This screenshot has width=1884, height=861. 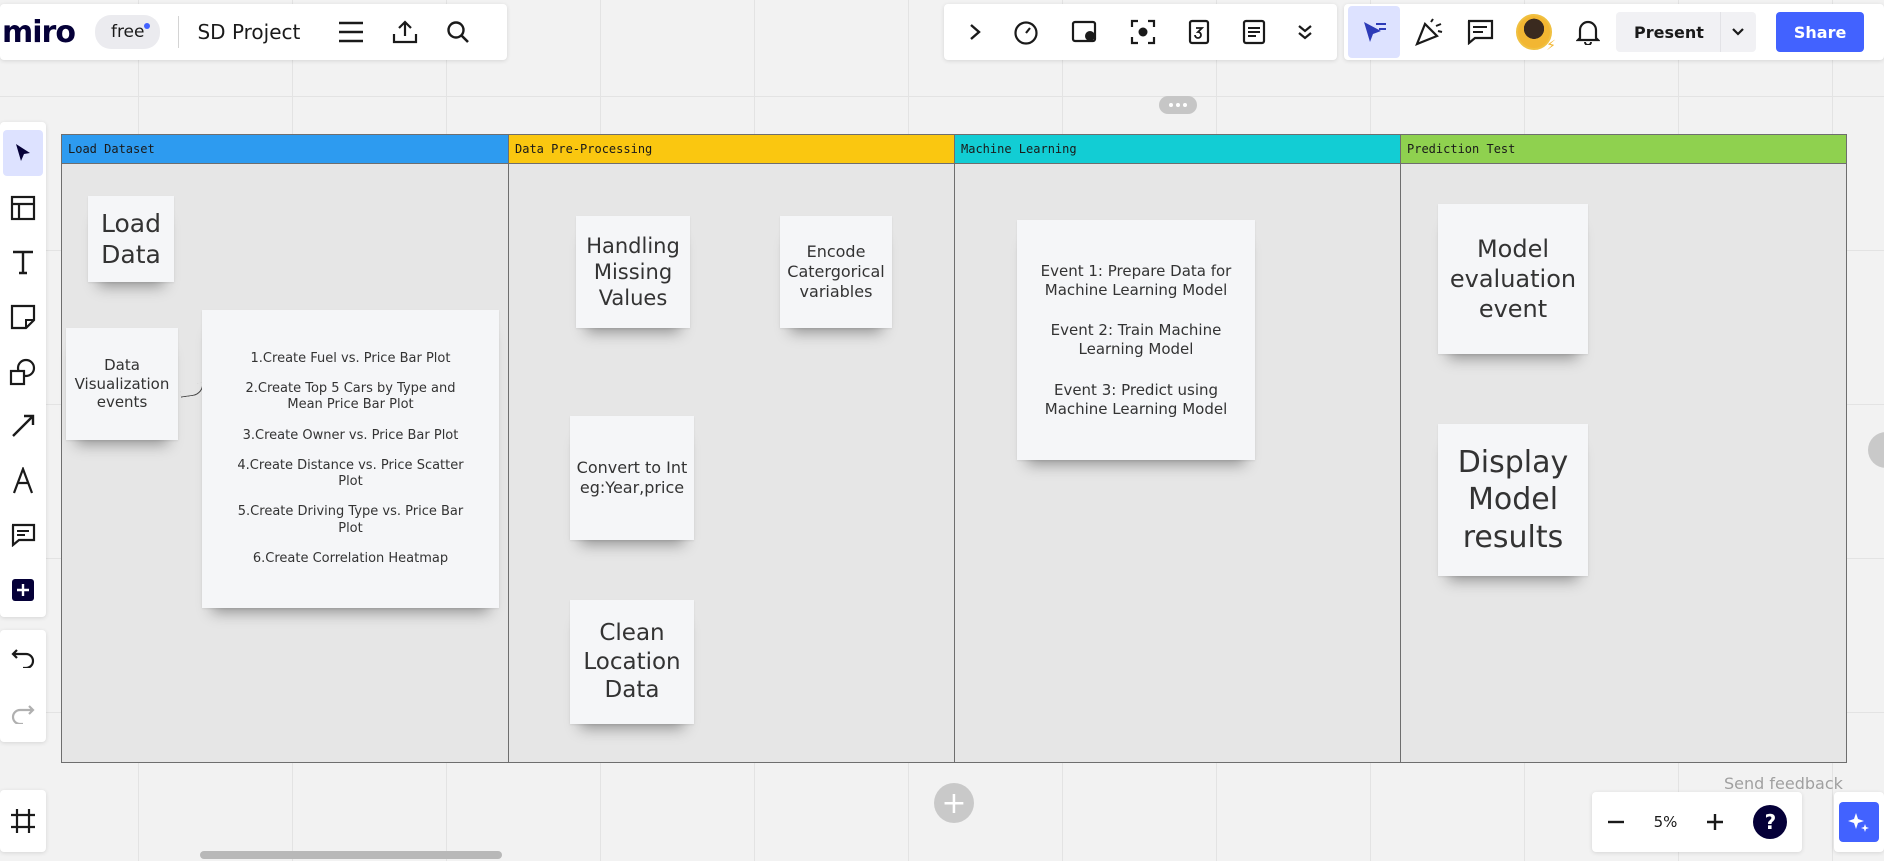 I want to click on focus-icon, so click(x=1143, y=32).